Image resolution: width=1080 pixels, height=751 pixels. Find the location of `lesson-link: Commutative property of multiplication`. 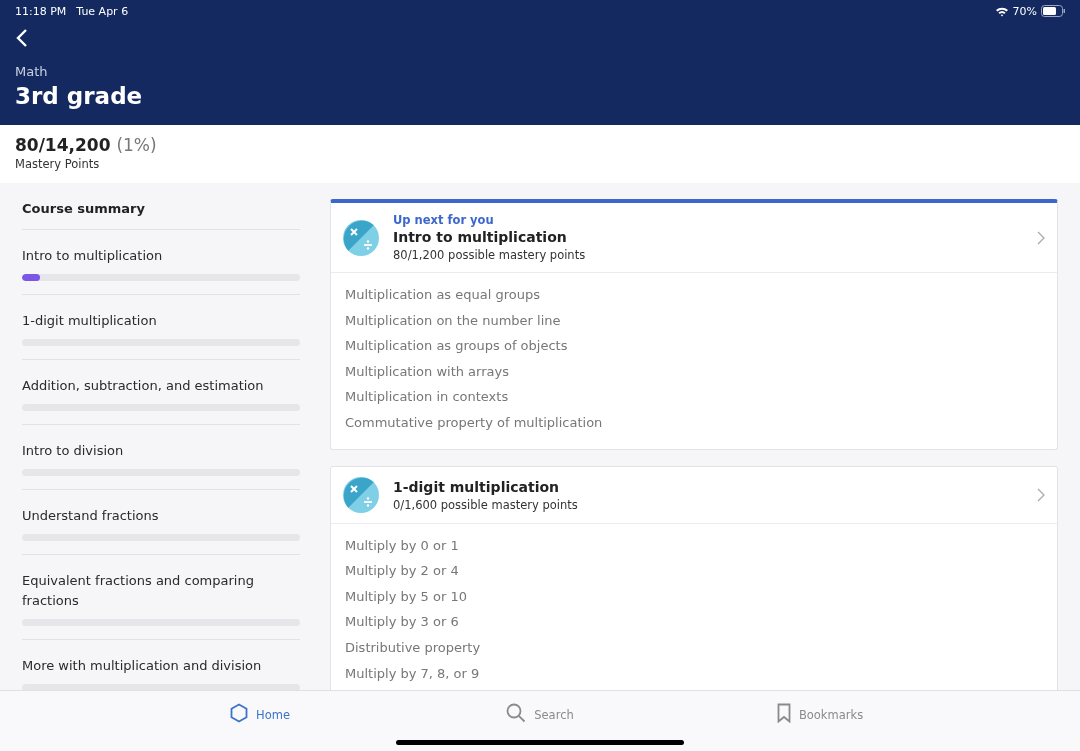

lesson-link: Commutative property of multiplication is located at coordinates (474, 422).